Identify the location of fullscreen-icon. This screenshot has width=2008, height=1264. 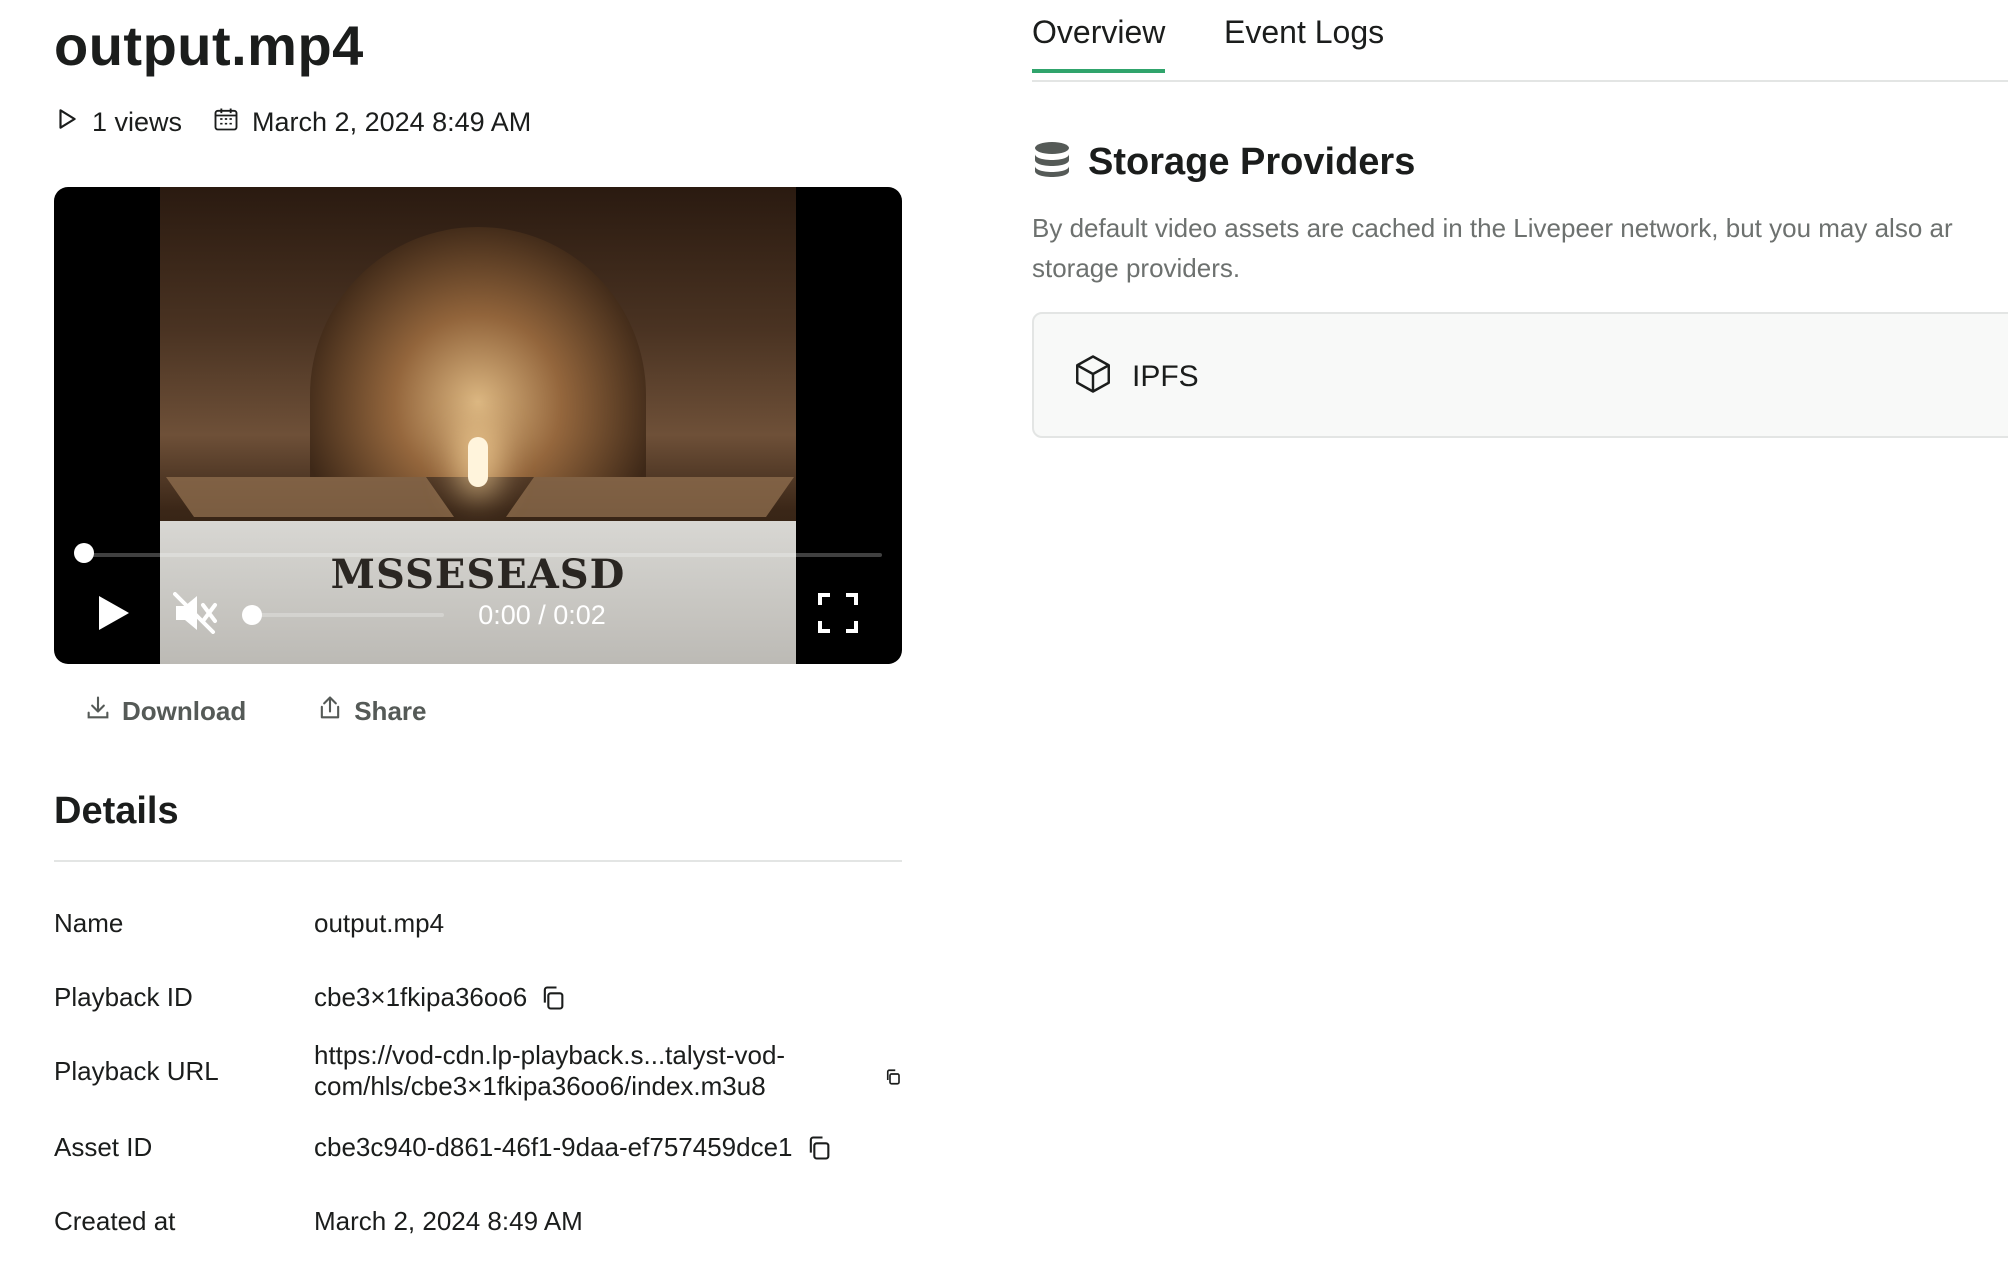
(838, 615).